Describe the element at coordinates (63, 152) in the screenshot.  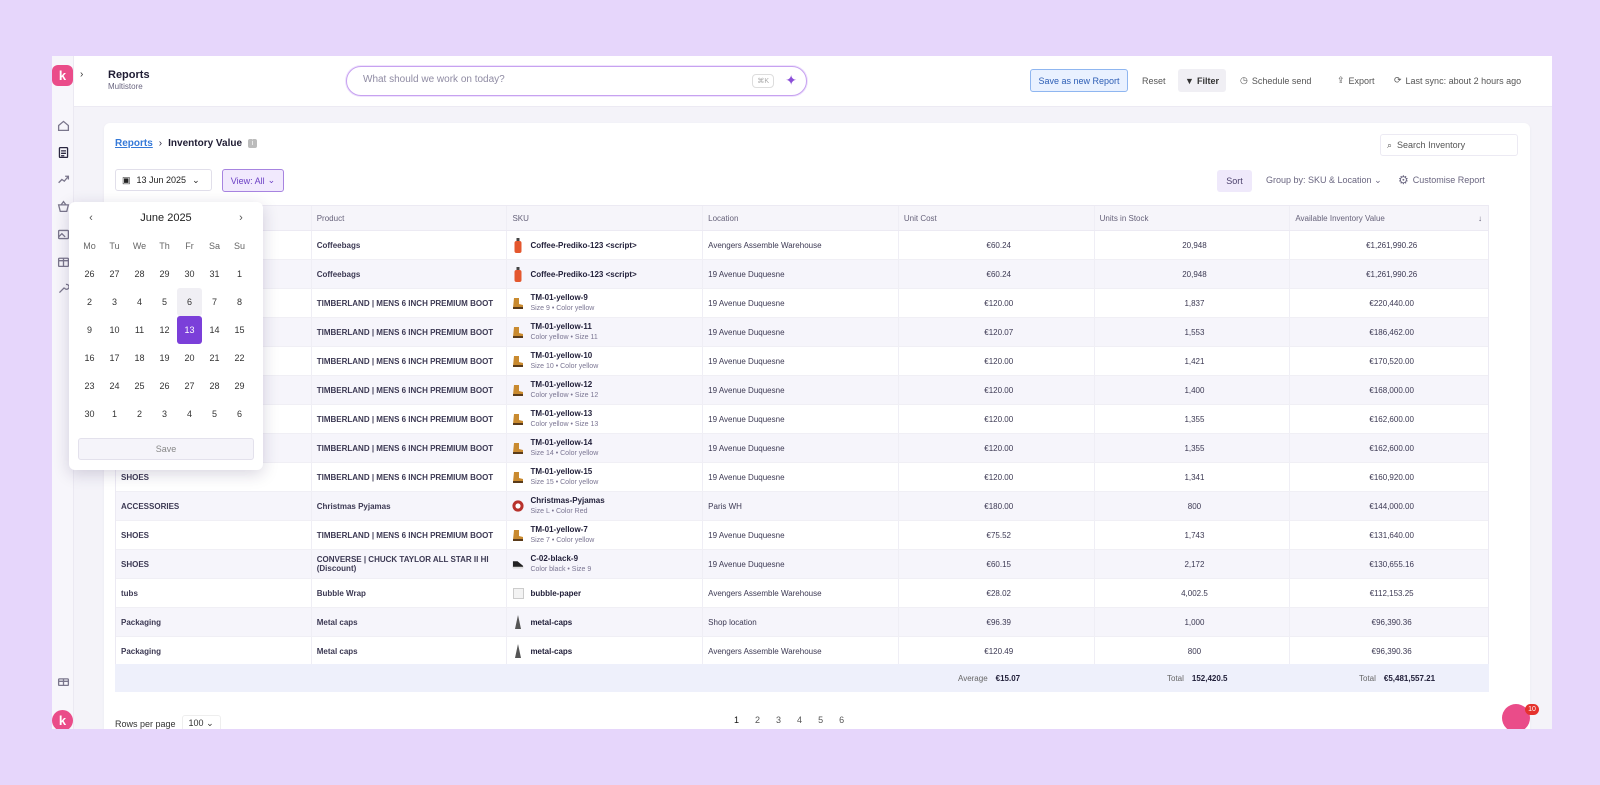
I see `document-icon` at that location.